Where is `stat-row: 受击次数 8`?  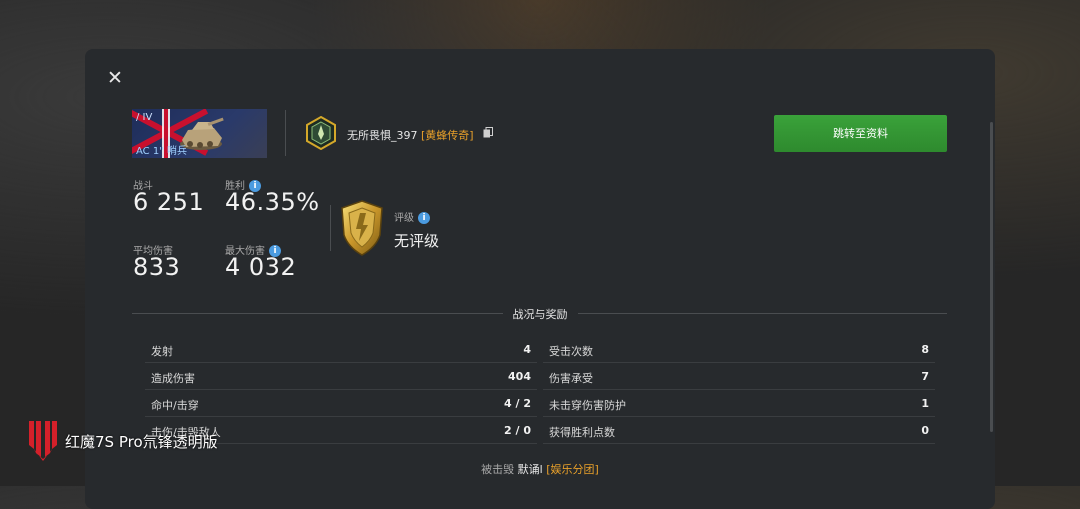
stat-row: 受击次数 8 is located at coordinates (739, 349).